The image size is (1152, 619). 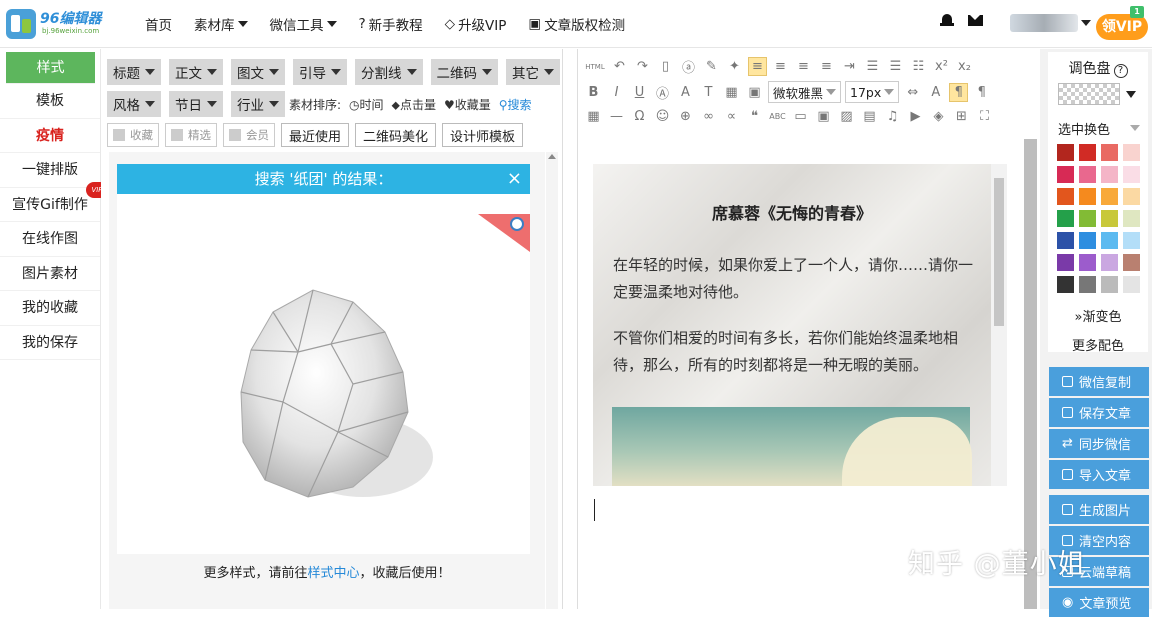 I want to click on filter-holiday-dropdown: 节日, so click(x=196, y=104).